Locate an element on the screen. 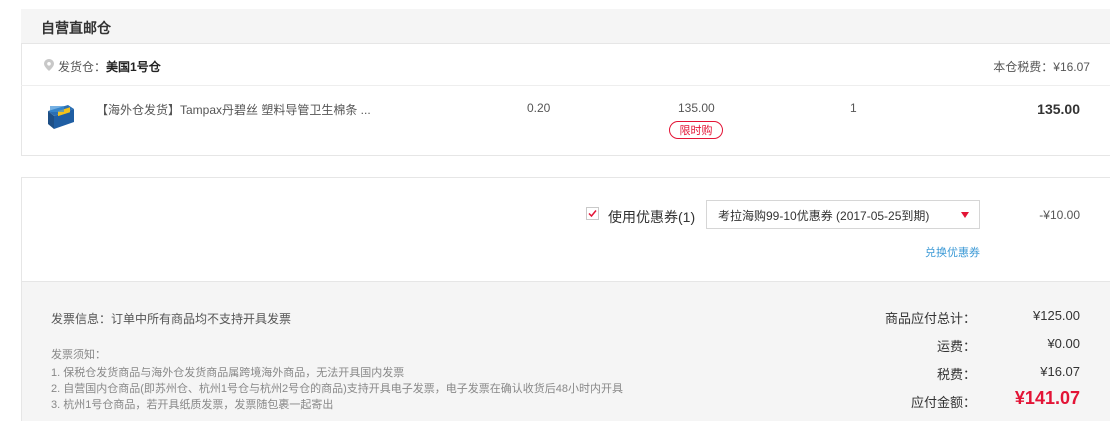 Image resolution: width=1110 pixels, height=421 pixels. total-value: ¥141.07 is located at coordinates (1047, 398).